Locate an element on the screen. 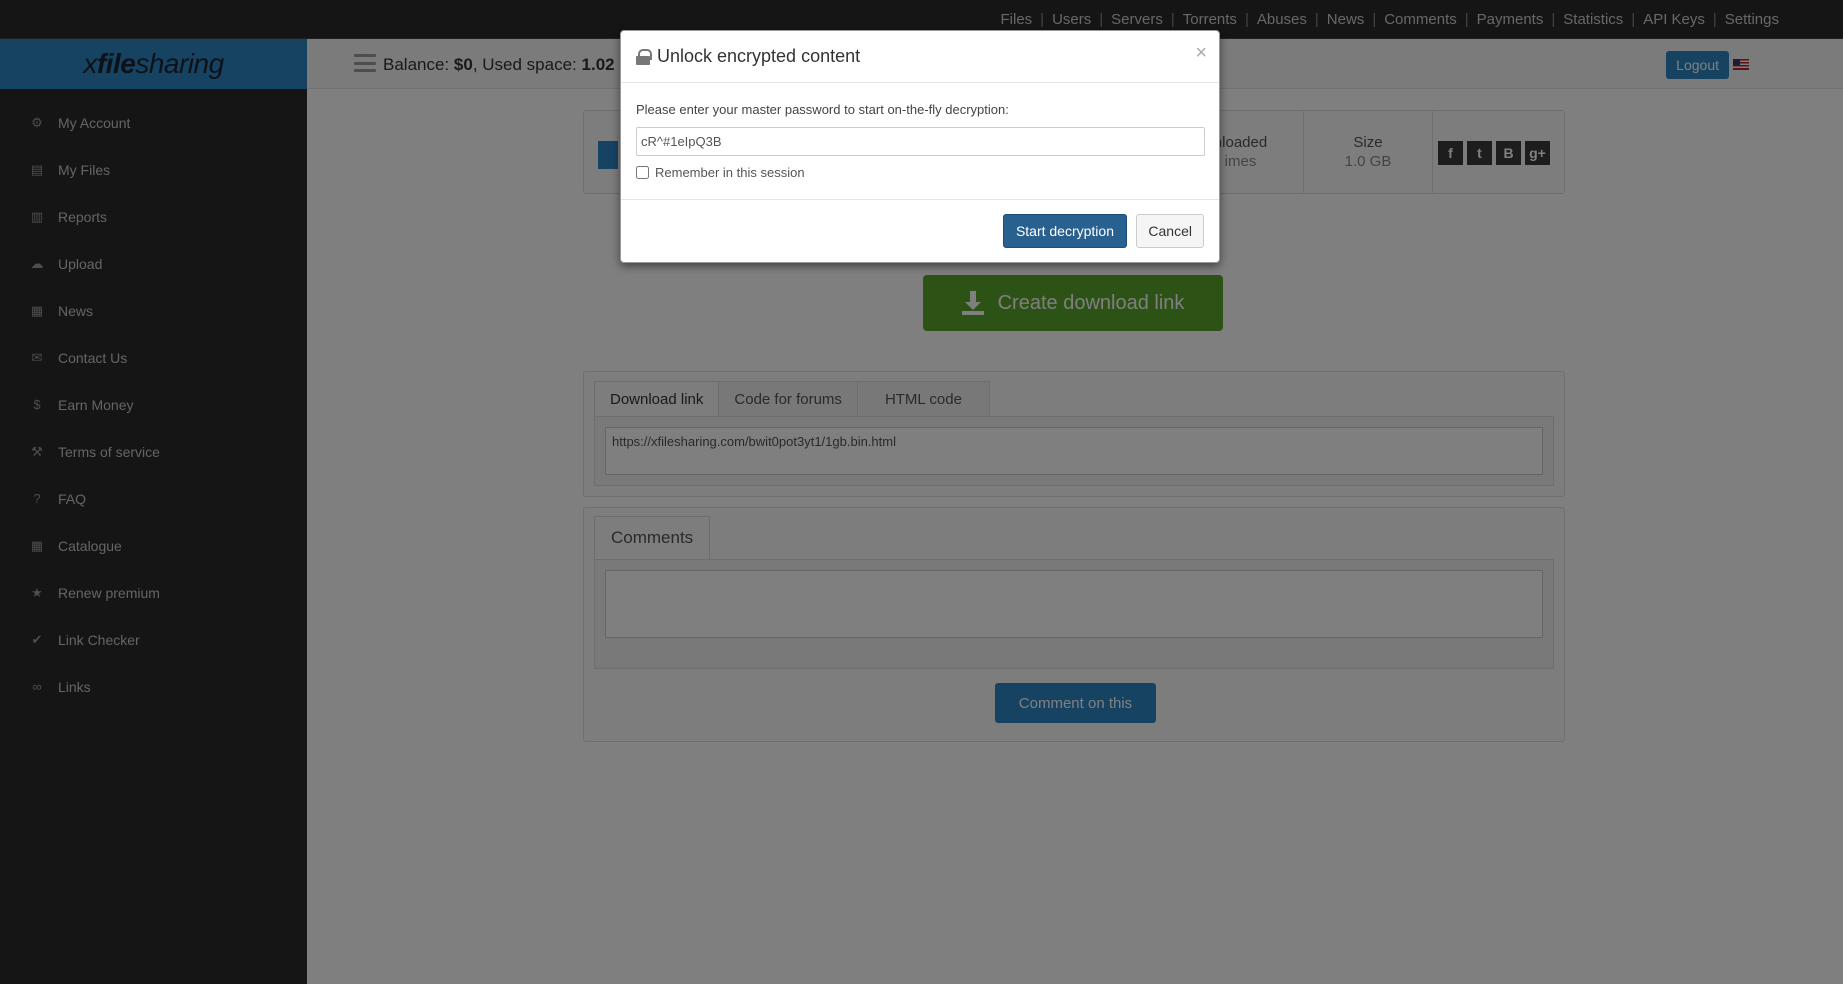  remember-checkbox is located at coordinates (642, 172).